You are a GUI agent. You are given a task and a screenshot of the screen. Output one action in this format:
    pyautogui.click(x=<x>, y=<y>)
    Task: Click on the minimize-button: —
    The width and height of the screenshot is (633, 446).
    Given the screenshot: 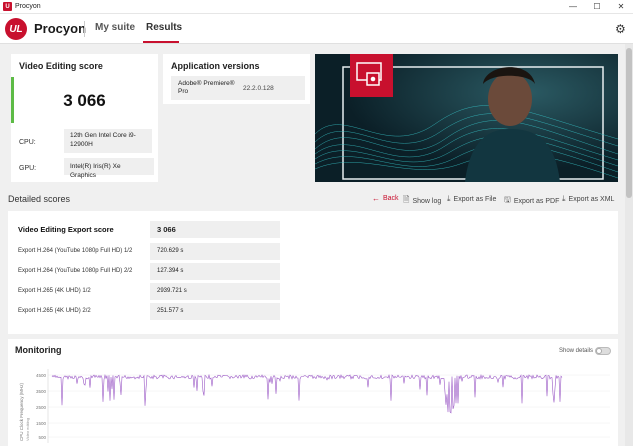 What is the action you would take?
    pyautogui.click(x=573, y=7)
    